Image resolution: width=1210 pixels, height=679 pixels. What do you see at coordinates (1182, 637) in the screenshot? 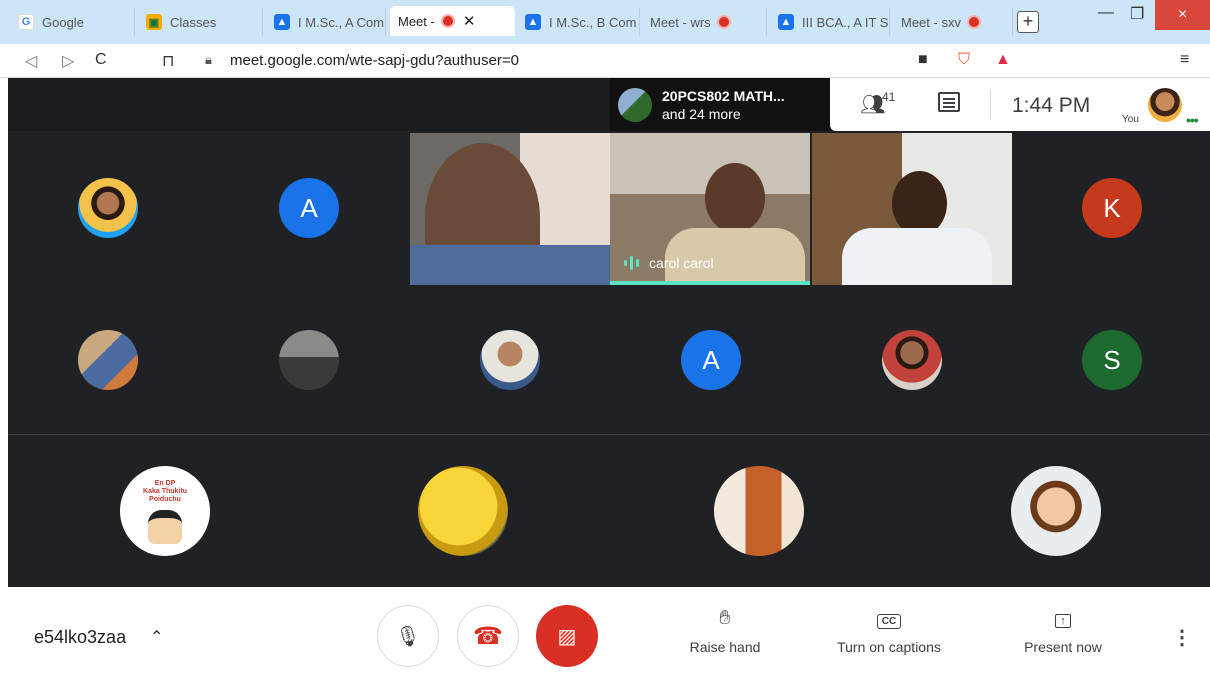
I see `more-options-icon: ⋮` at bounding box center [1182, 637].